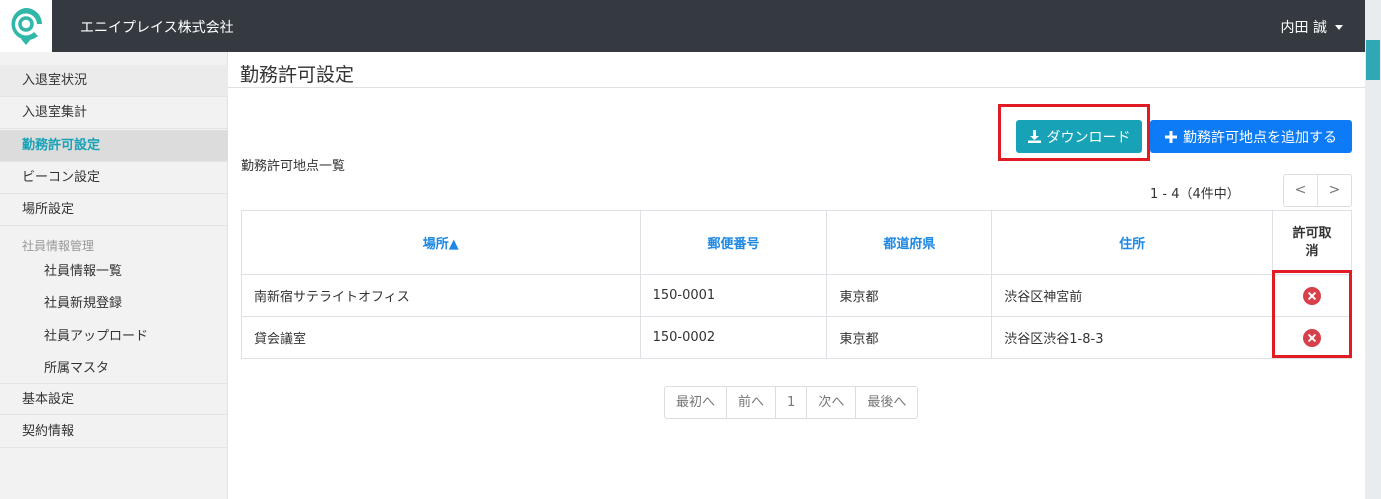  Describe the element at coordinates (76, 366) in the screenshot. I see `sidebar-item-department: 所属マスタ` at that location.